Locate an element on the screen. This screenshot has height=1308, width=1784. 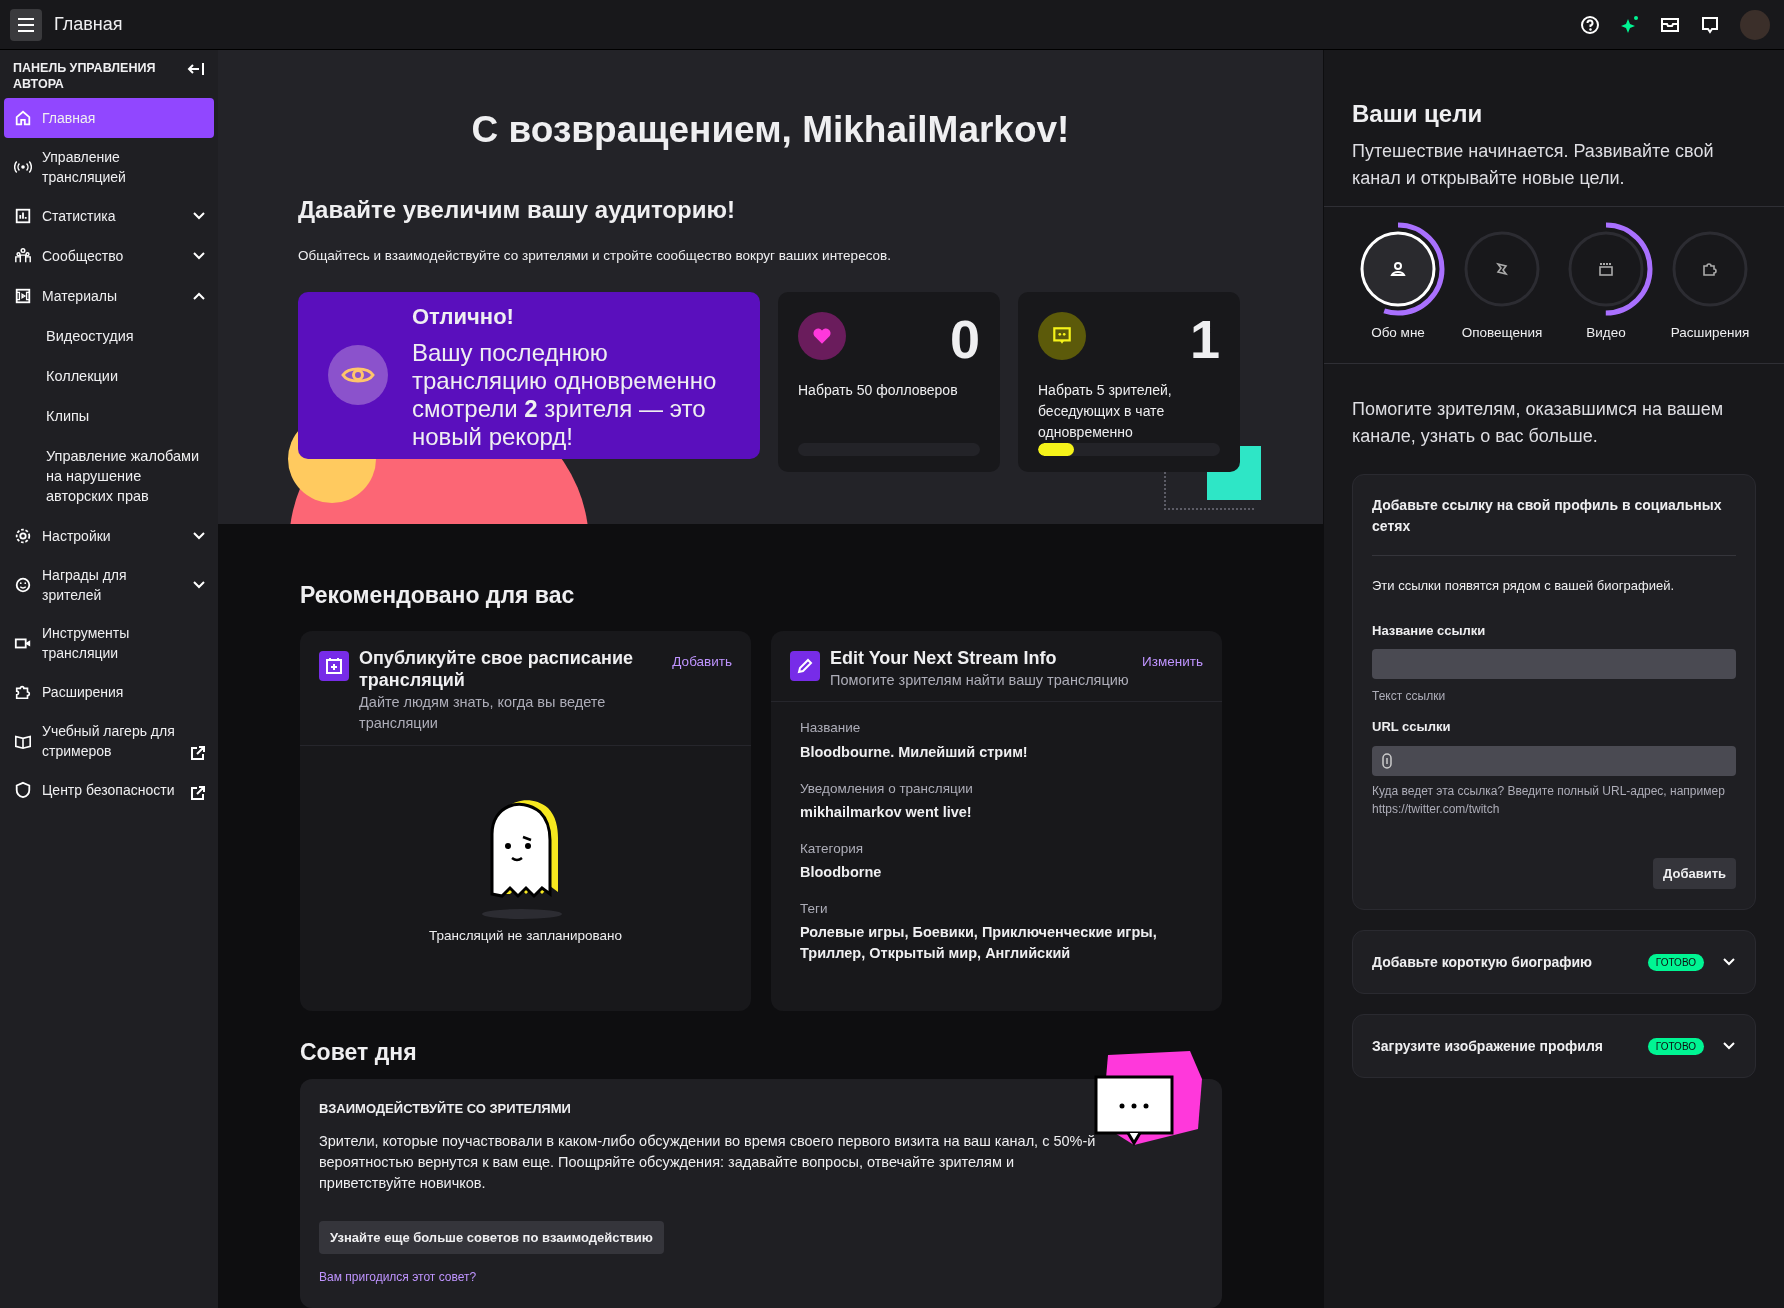
field-value: Bloodbourne. Милейший стрим! is located at coordinates (914, 752).